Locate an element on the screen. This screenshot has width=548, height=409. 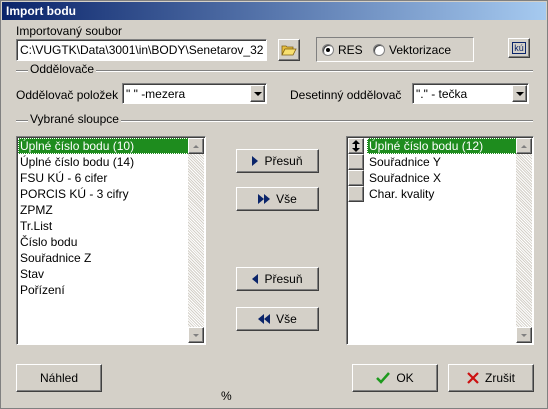
move-left-button: Přesuň is located at coordinates (277, 279).